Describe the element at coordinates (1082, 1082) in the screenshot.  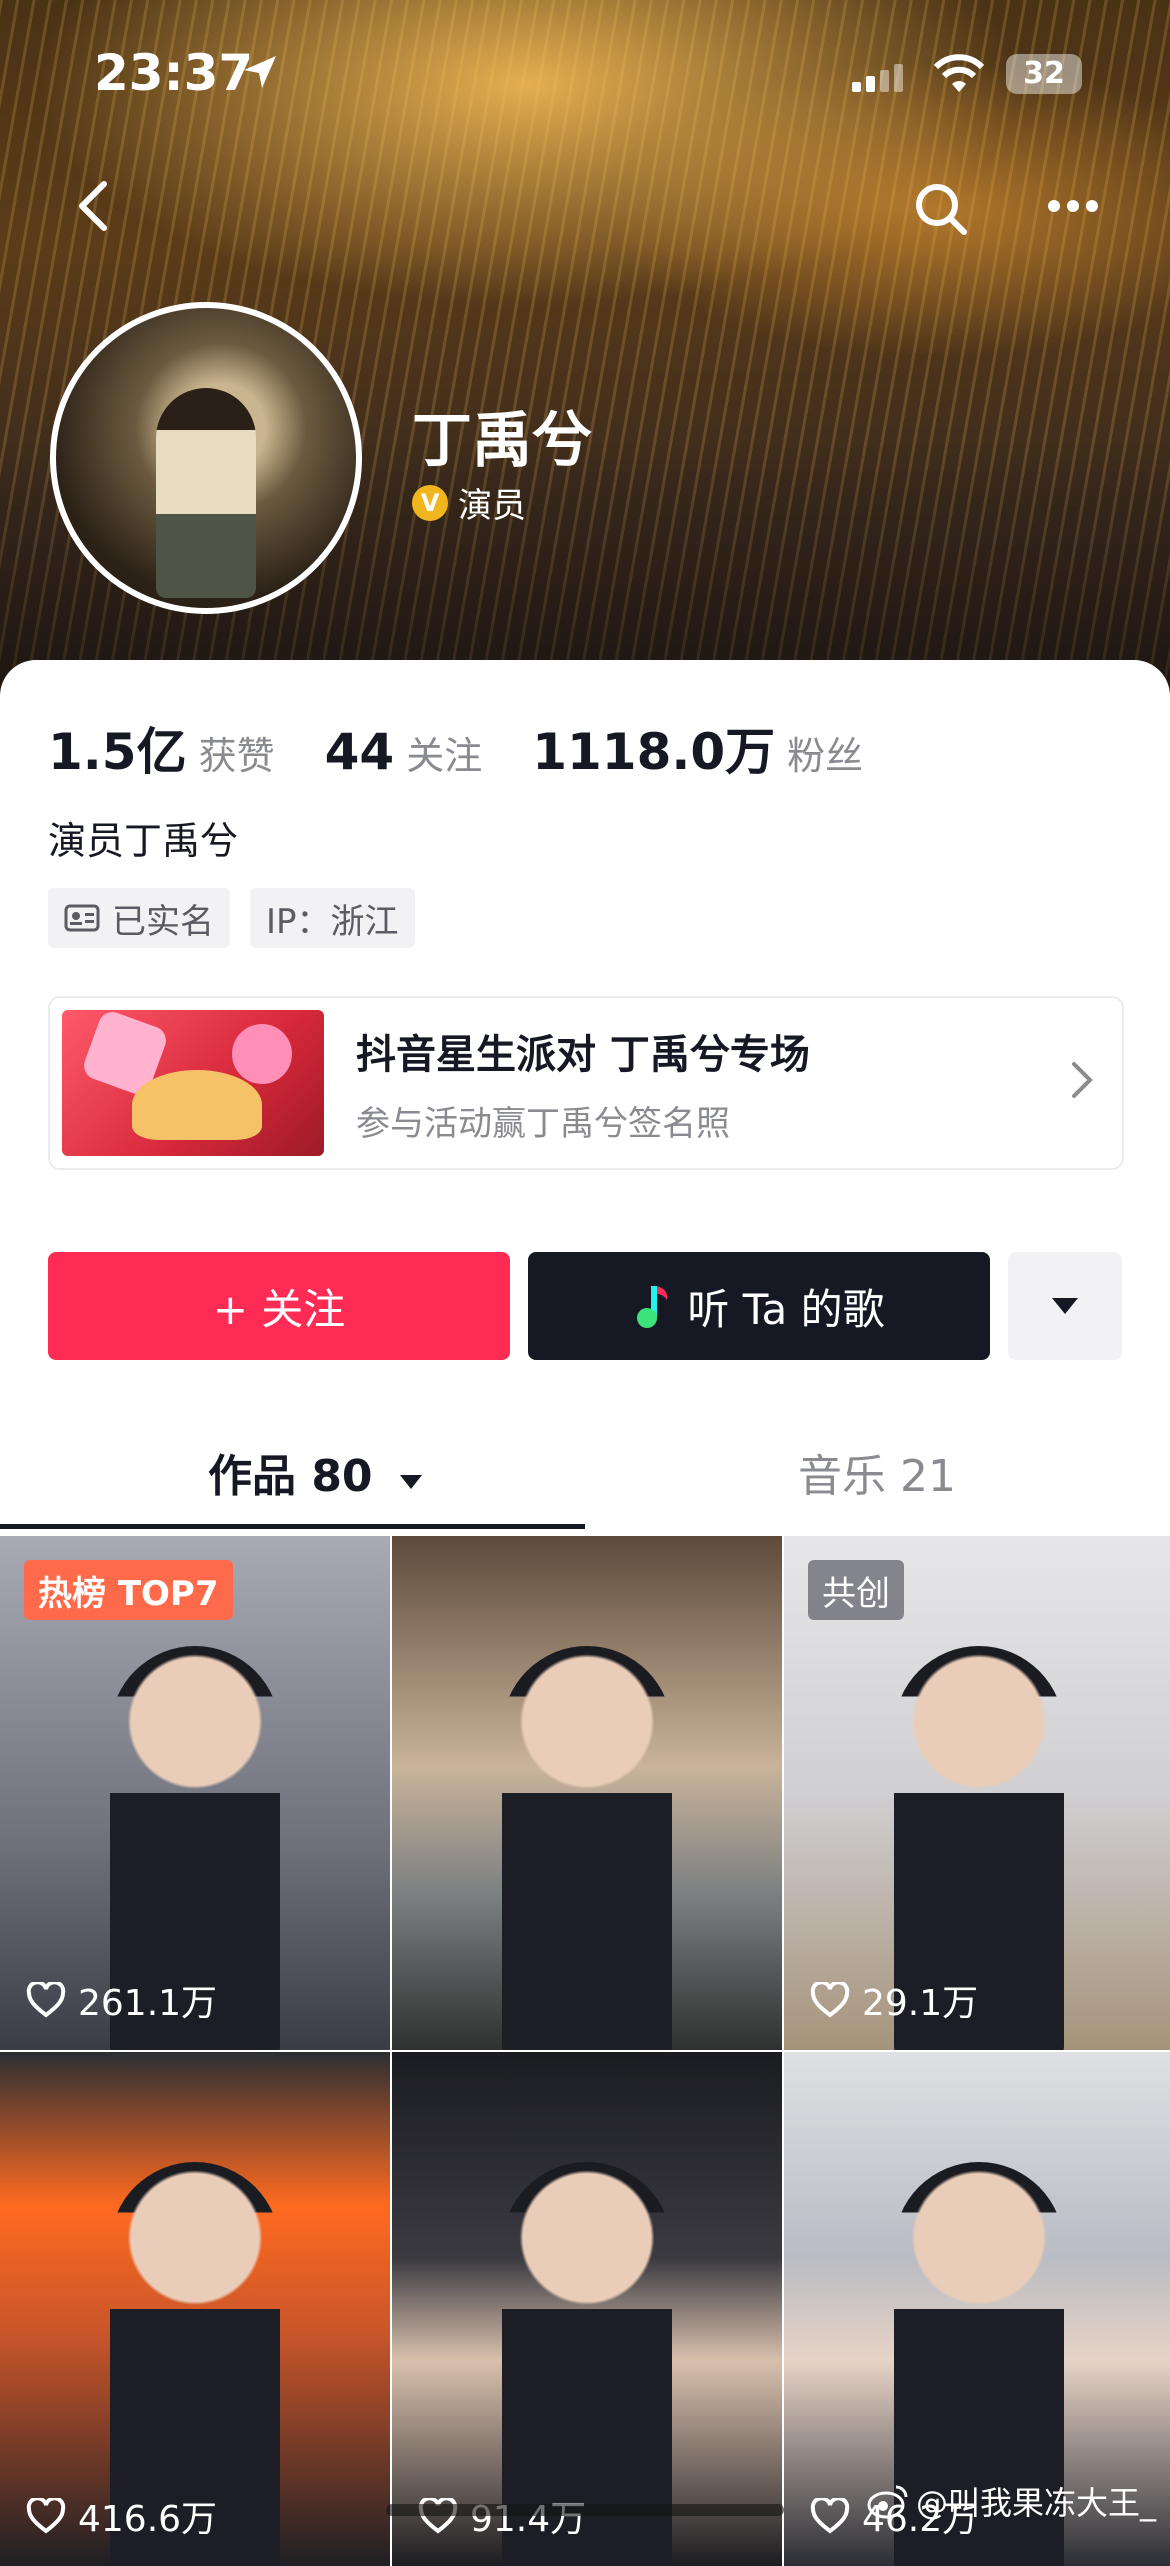
I see `chevron-right-icon` at that location.